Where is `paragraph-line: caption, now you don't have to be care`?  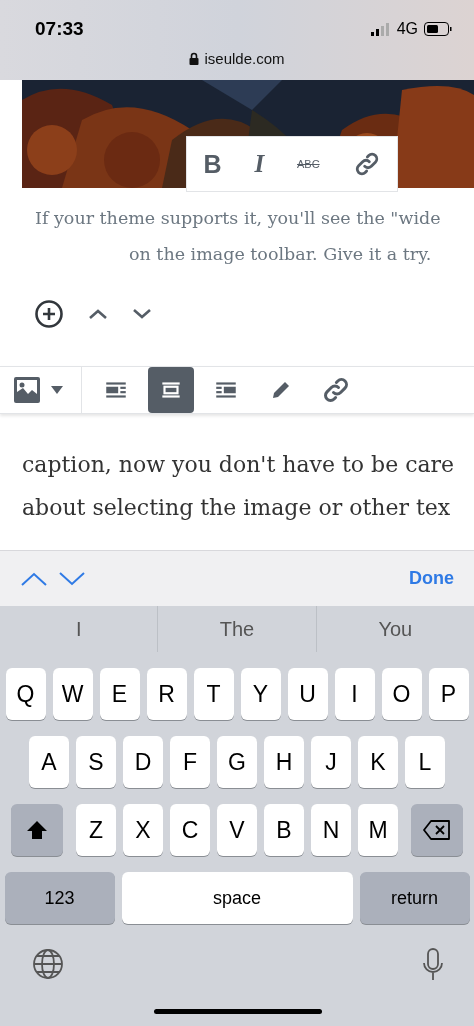
paragraph-line: caption, now you don't have to be care is located at coordinates (237, 464).